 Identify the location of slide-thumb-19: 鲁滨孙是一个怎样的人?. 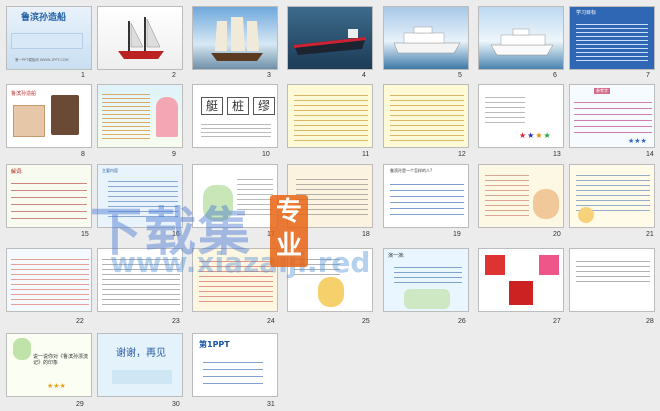
(426, 196).